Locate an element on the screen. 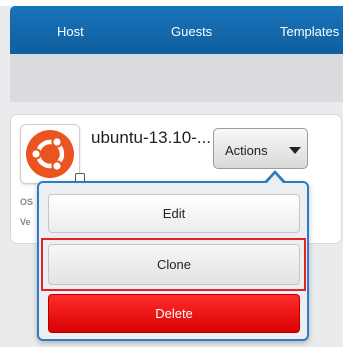  template-icon-box is located at coordinates (50, 154).